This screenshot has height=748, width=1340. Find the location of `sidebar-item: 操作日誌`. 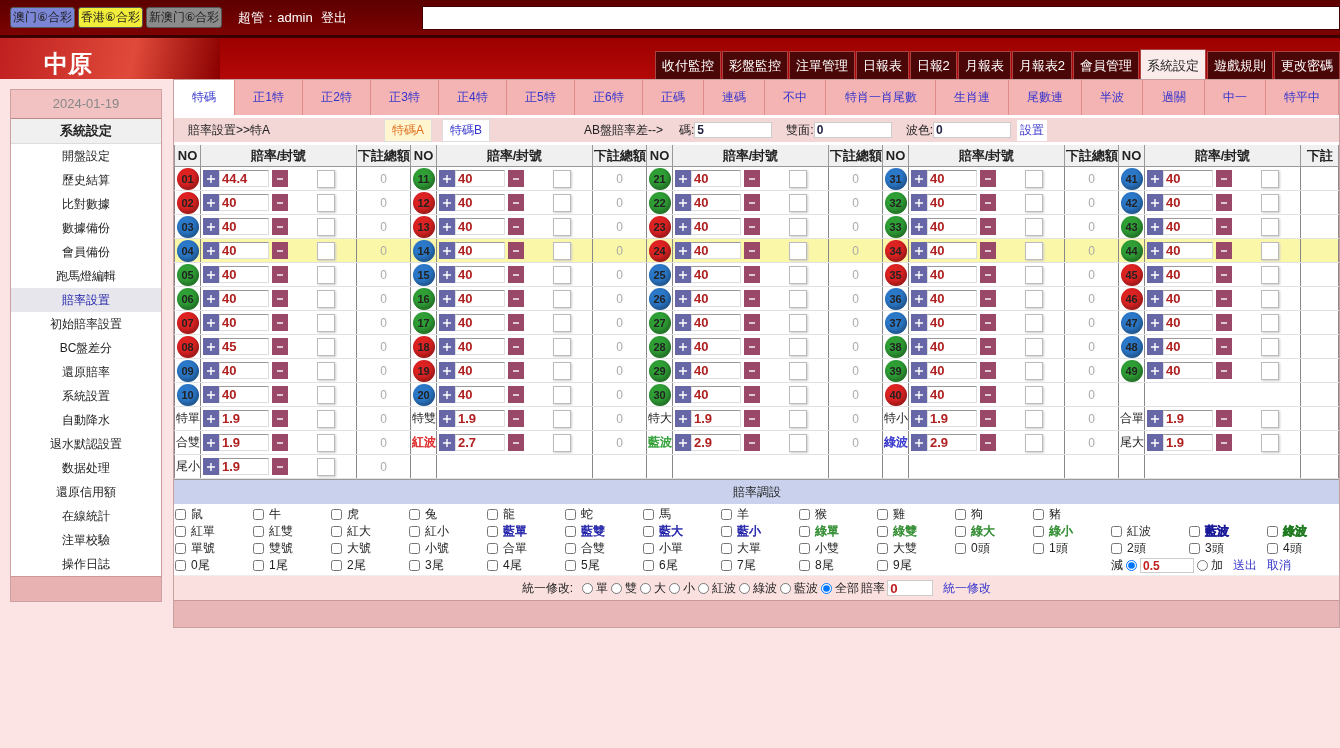

sidebar-item: 操作日誌 is located at coordinates (86, 564).